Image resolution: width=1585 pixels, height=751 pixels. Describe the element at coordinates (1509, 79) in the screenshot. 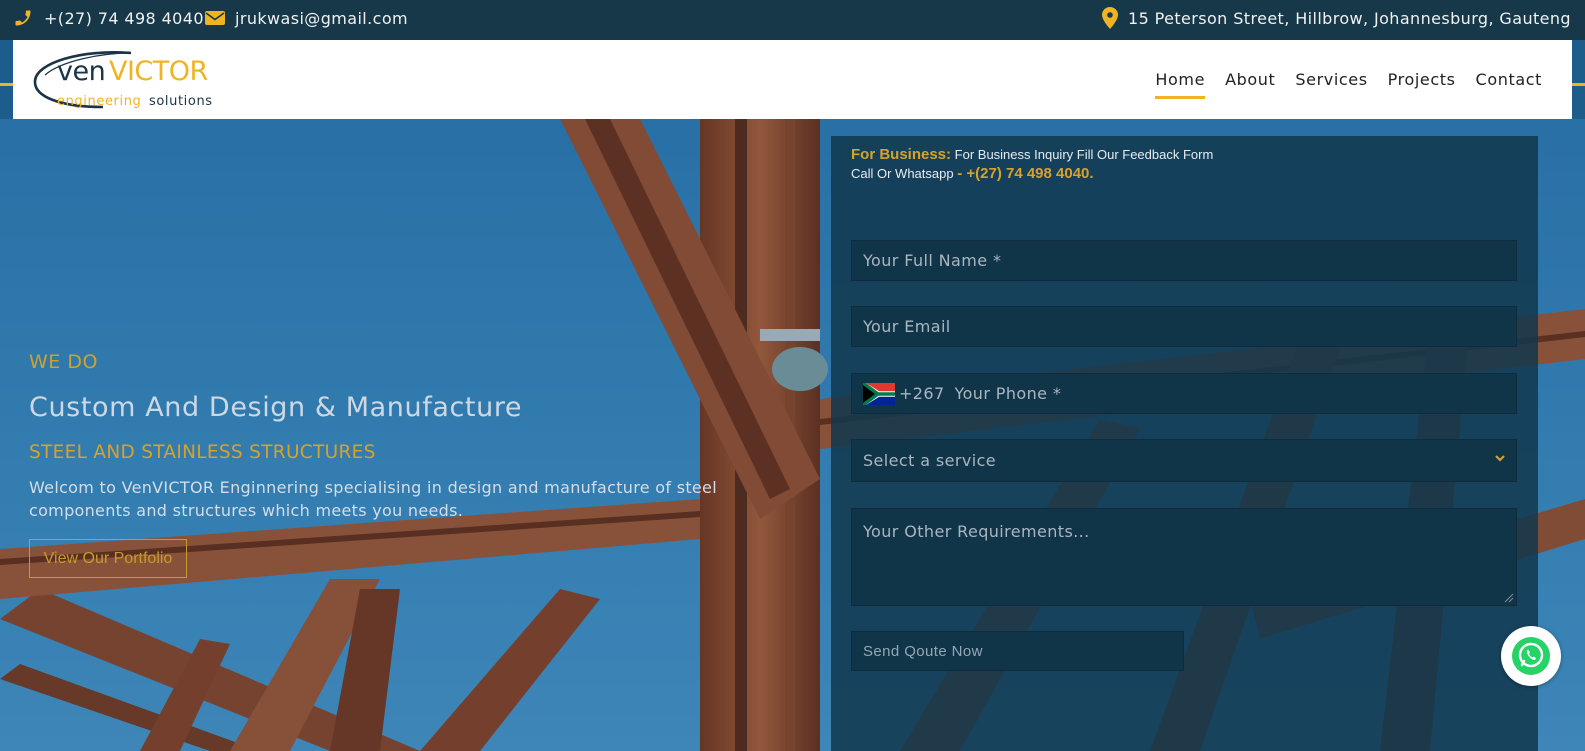

I see `nav-contact: Contact` at that location.